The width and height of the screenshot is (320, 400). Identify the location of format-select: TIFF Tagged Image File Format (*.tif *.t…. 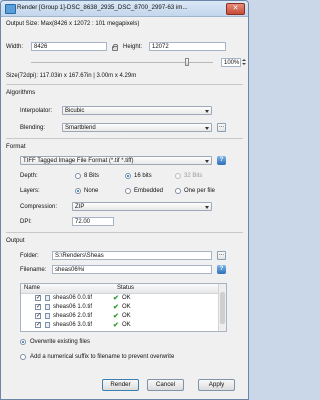
(116, 160).